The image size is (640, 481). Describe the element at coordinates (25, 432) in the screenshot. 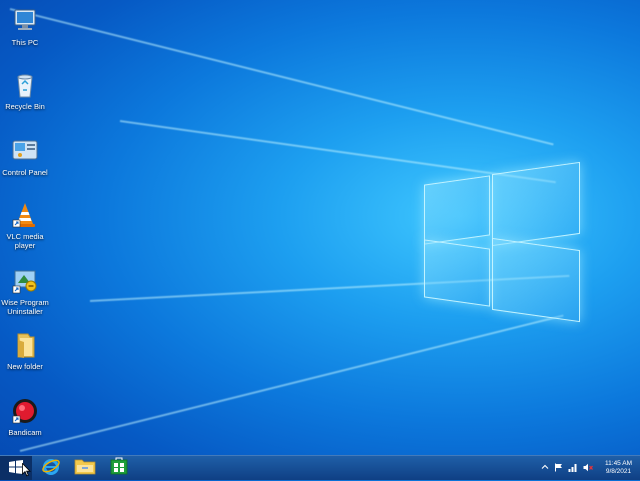

I see `desktop-icon-label: Bandicam` at that location.